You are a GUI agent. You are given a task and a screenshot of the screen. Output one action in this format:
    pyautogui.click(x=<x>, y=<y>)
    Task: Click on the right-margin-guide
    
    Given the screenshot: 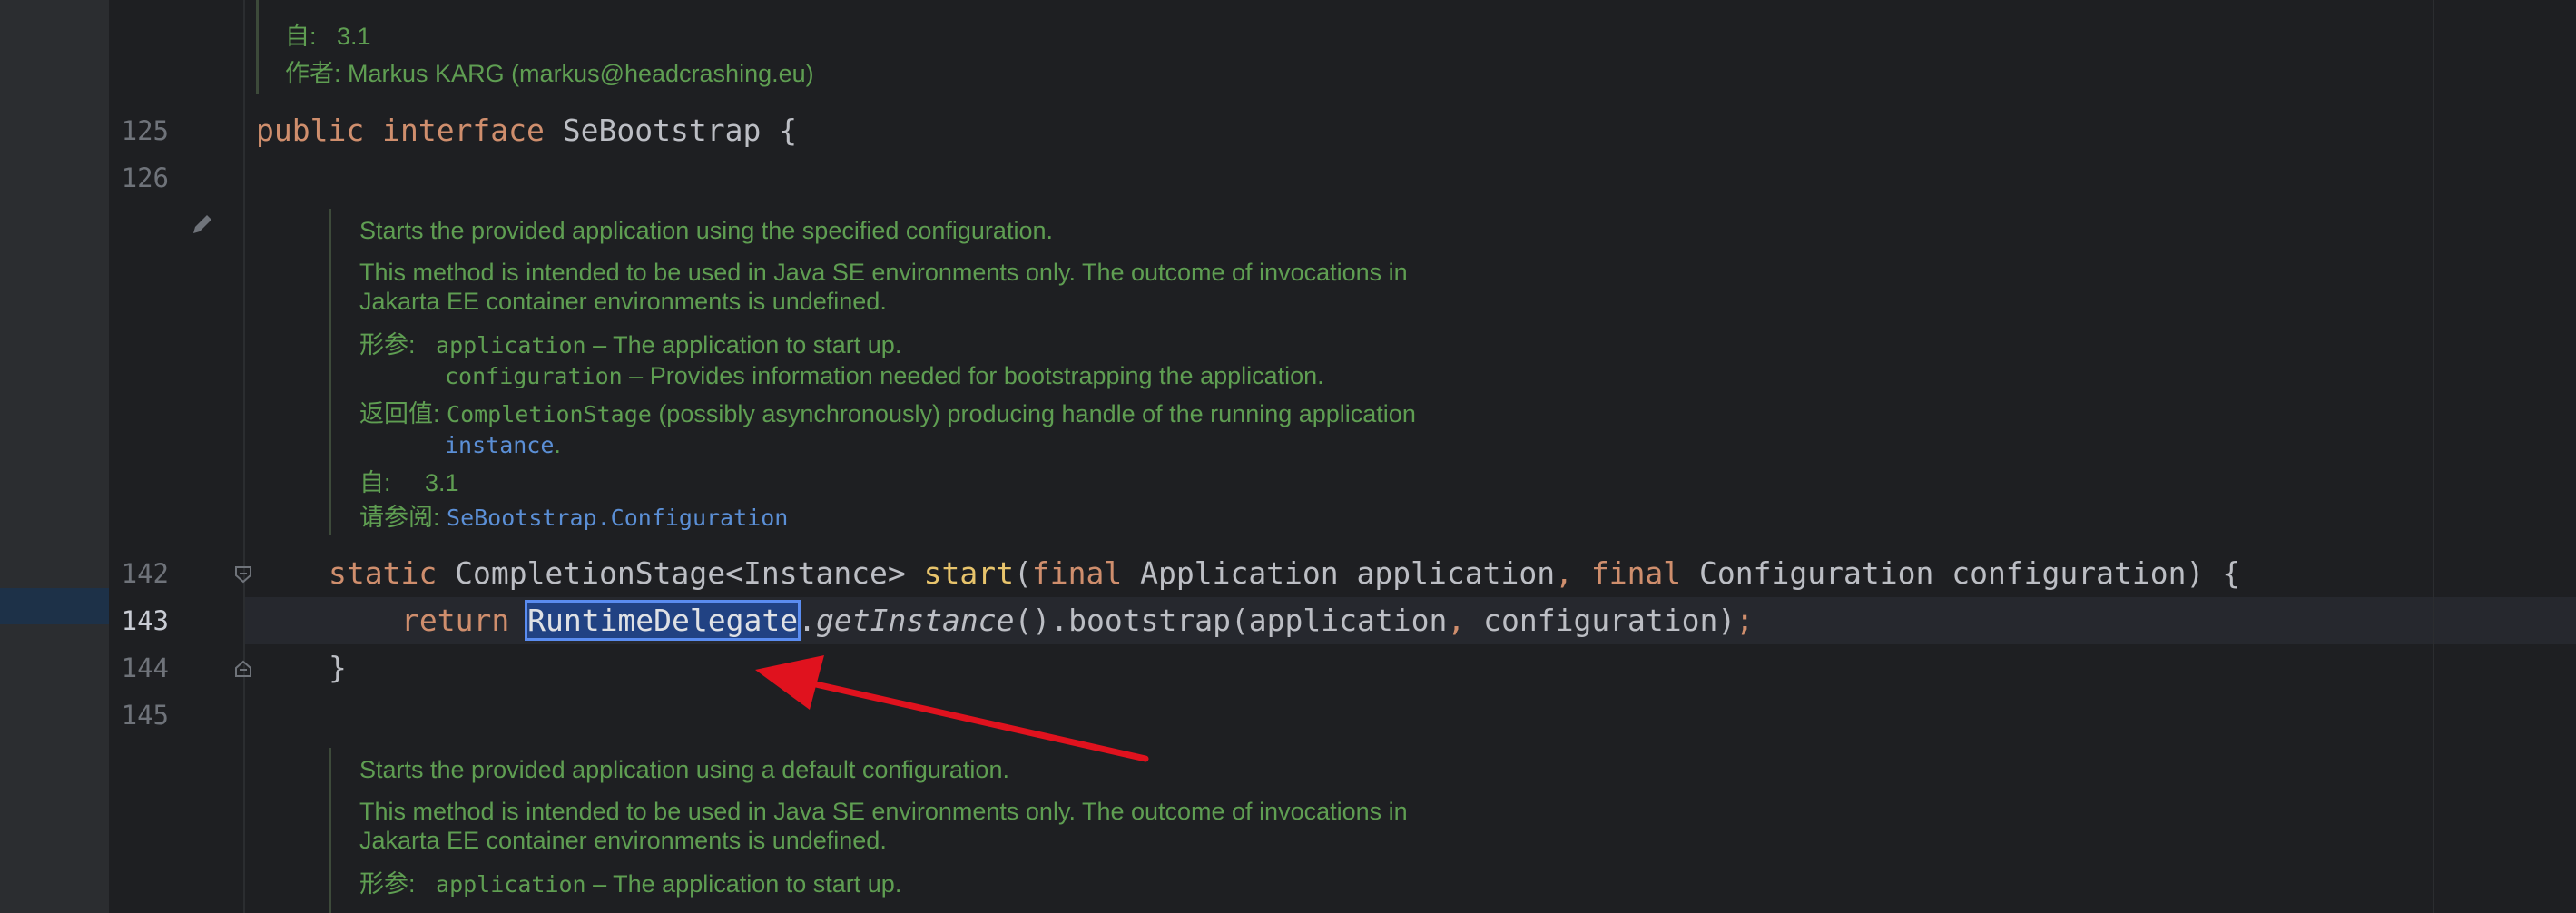 What is the action you would take?
    pyautogui.click(x=2433, y=456)
    